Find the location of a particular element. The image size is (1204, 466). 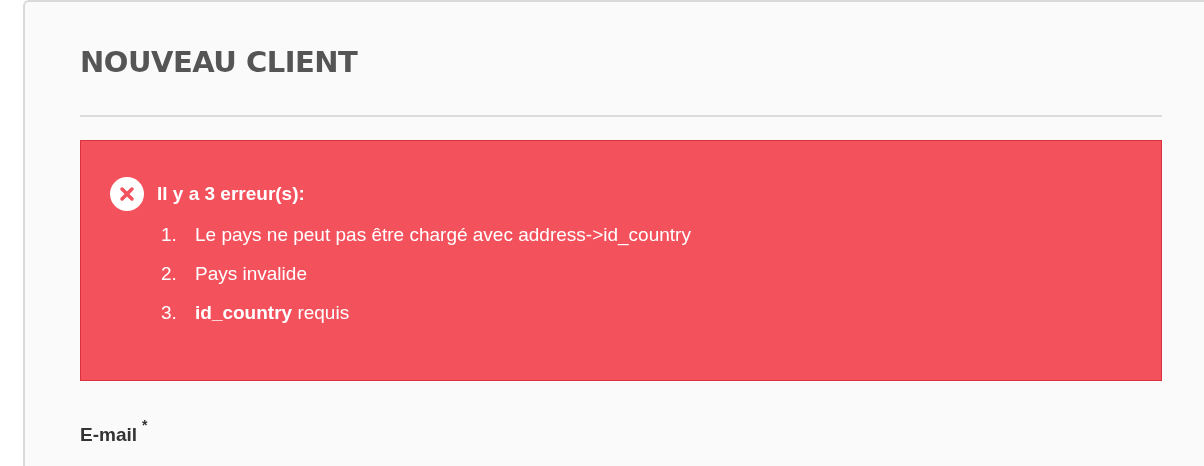

list-number: 2. is located at coordinates (169, 274).